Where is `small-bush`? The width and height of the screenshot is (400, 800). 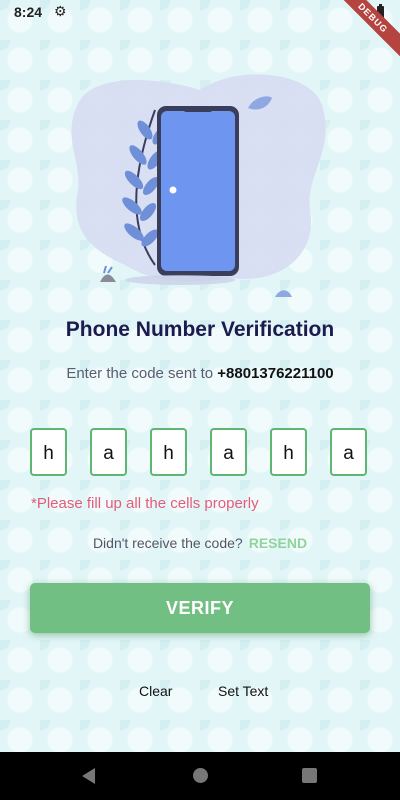
small-bush is located at coordinates (283, 293).